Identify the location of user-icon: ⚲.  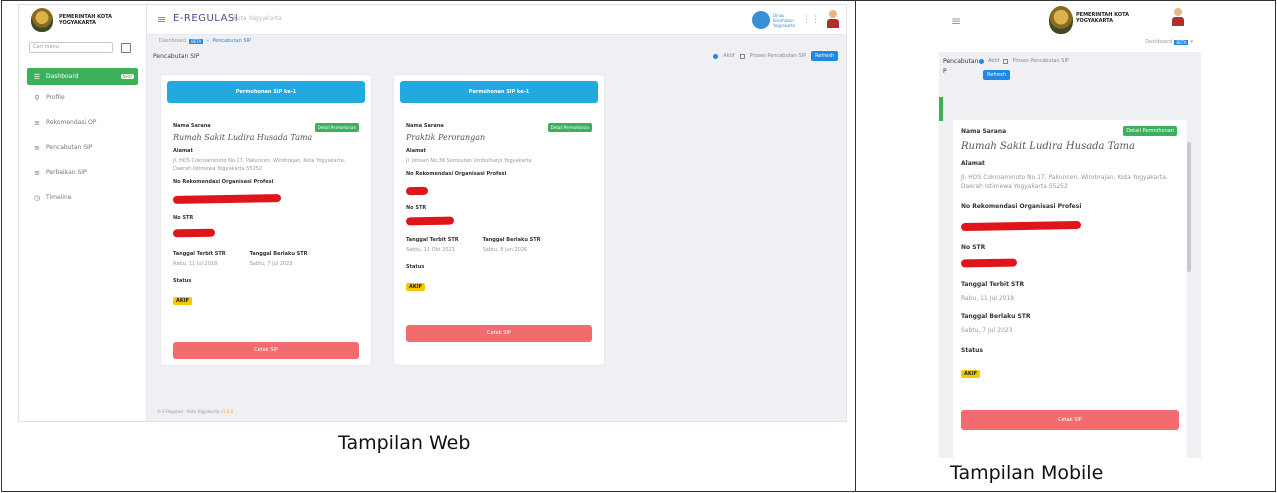
(37, 97).